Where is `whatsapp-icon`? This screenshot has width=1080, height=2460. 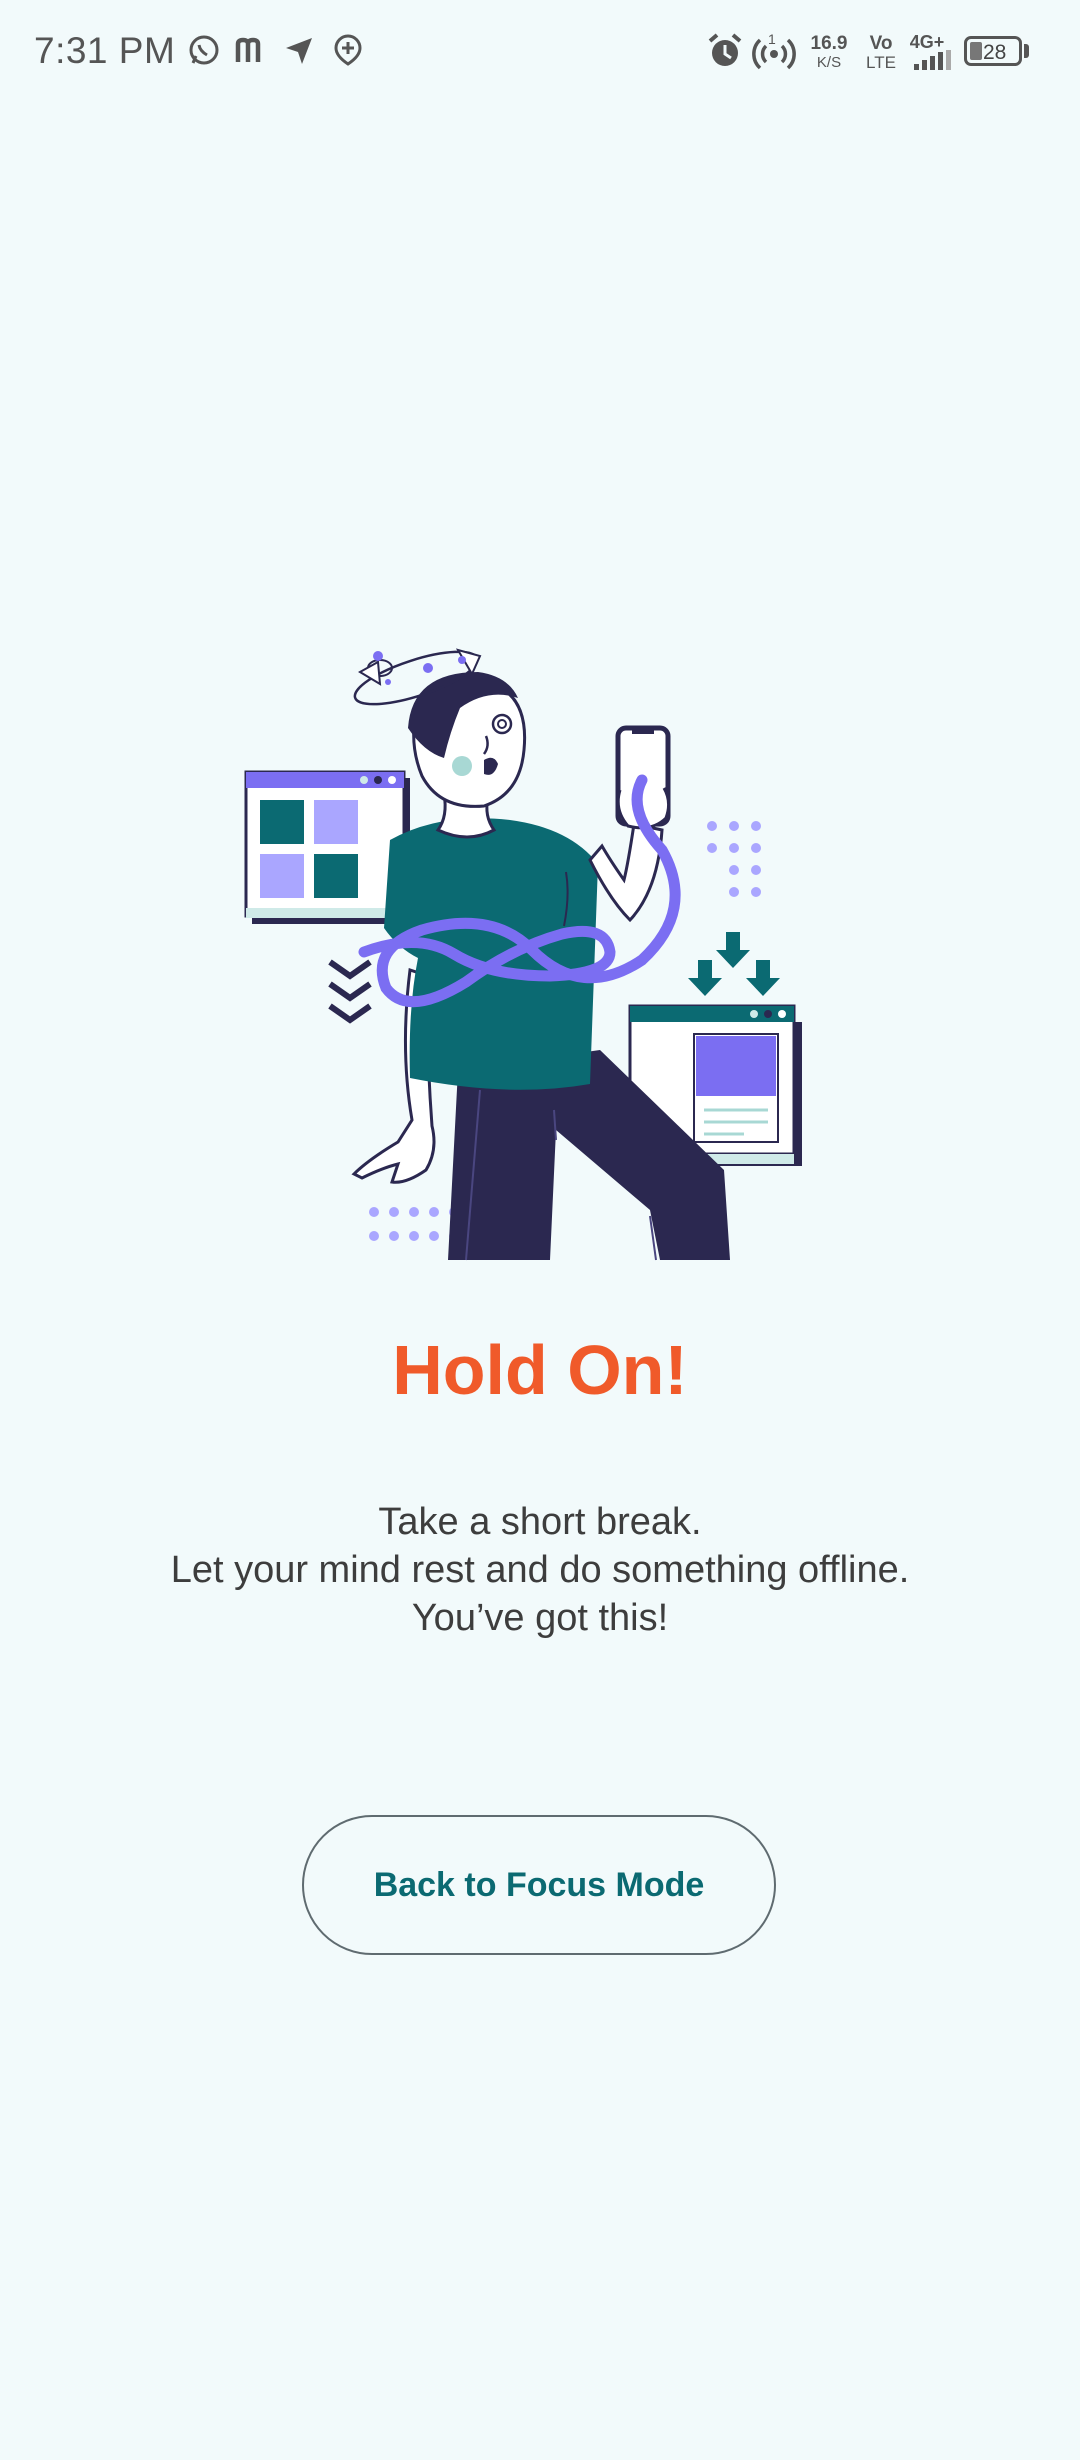 whatsapp-icon is located at coordinates (204, 50).